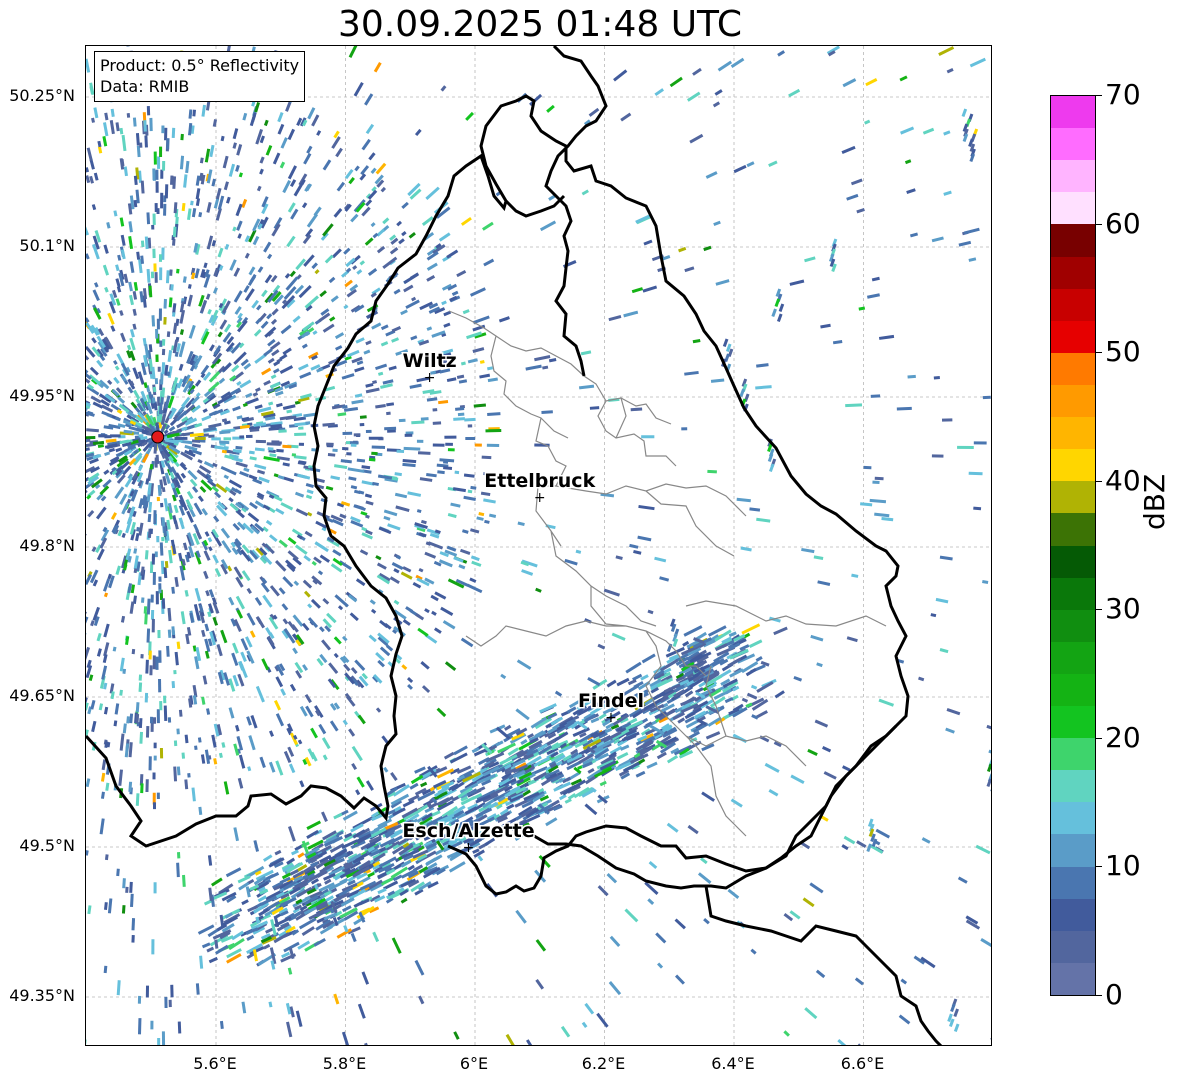  I want to click on product-info-box: Product: 0.5° Reflectivity Data: RMIB, so click(200, 76).